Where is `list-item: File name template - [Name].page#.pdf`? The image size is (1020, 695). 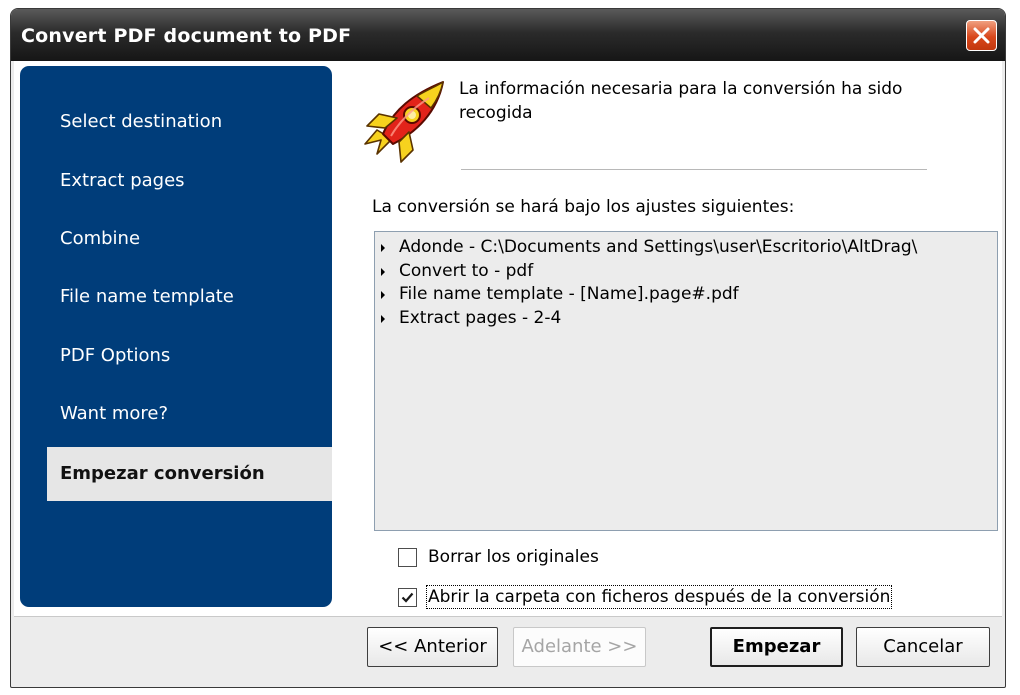
list-item: File name template - [Name].page#.pdf is located at coordinates (648, 295).